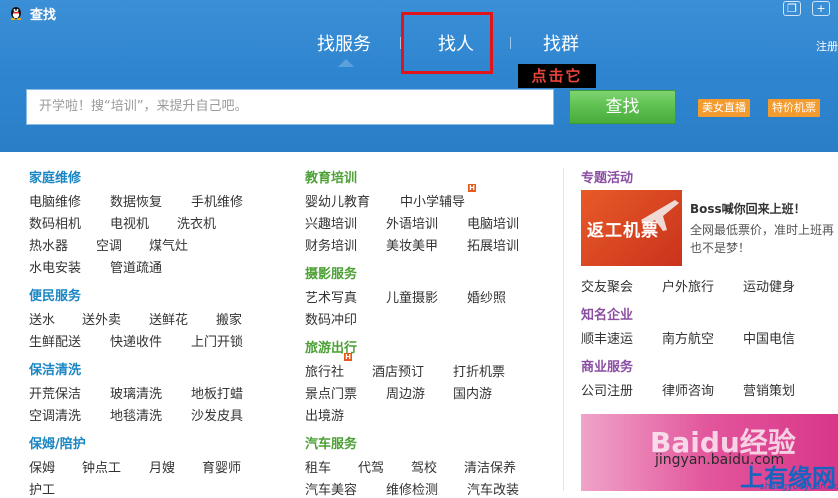  What do you see at coordinates (724, 108) in the screenshot?
I see `hot-tag-live: 美女直播` at bounding box center [724, 108].